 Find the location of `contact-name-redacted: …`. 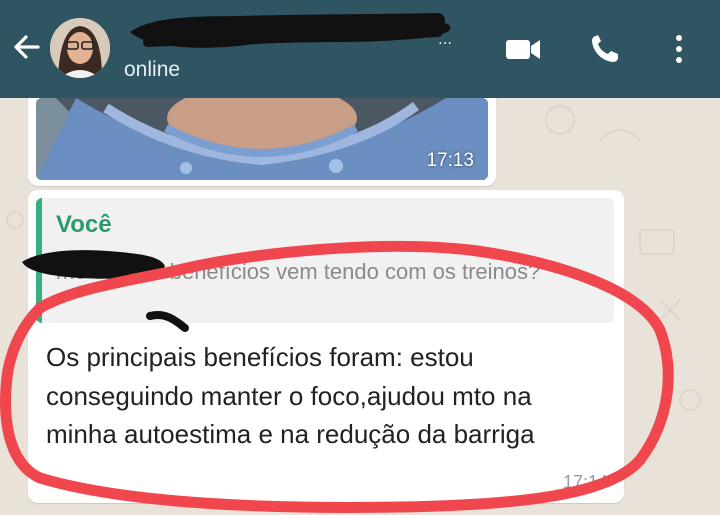

contact-name-redacted: … is located at coordinates (290, 32).